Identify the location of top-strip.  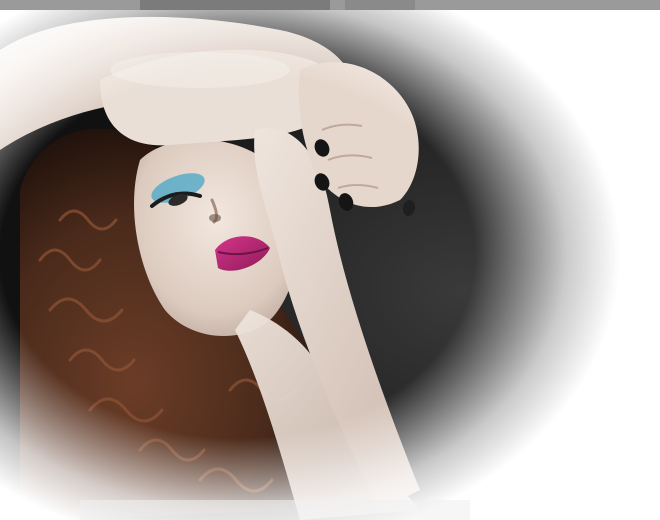
(330, 5).